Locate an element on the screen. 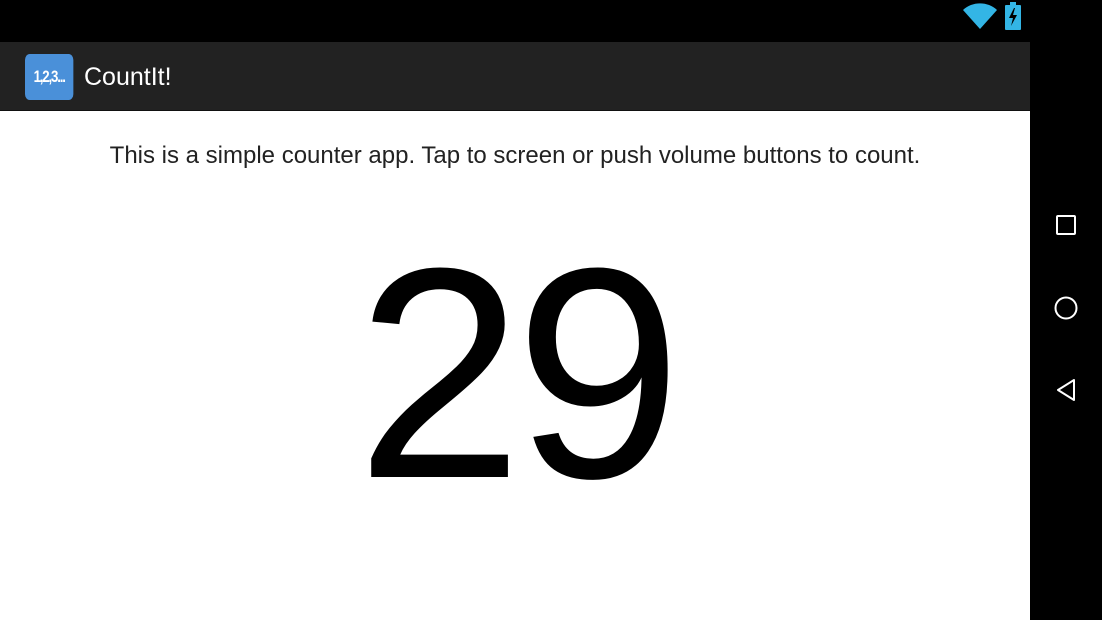  back-button is located at coordinates (1066, 392).